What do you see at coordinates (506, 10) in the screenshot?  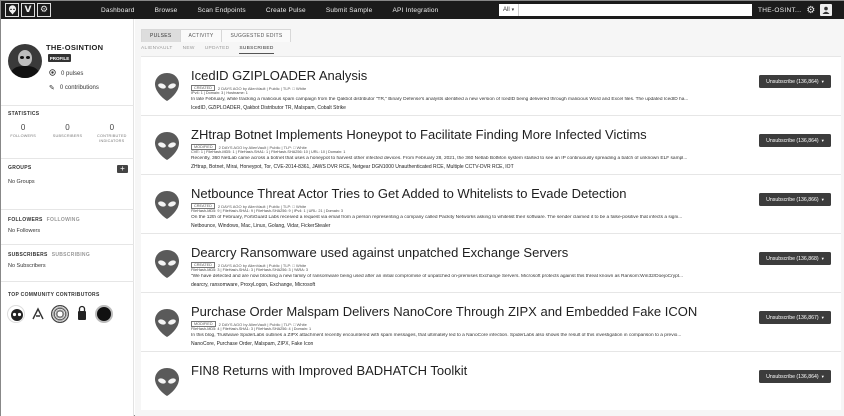 I see `search-scope-label: All` at bounding box center [506, 10].